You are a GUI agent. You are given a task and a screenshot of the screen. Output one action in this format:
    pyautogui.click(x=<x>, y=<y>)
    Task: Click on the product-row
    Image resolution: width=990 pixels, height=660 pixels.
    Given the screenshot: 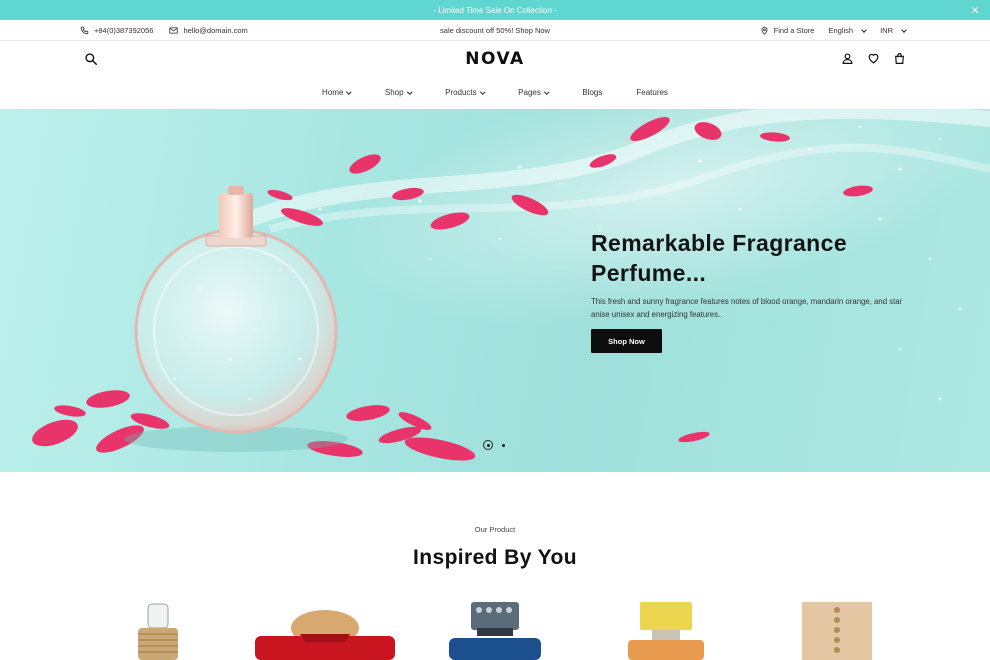 What is the action you would take?
    pyautogui.click(x=495, y=629)
    